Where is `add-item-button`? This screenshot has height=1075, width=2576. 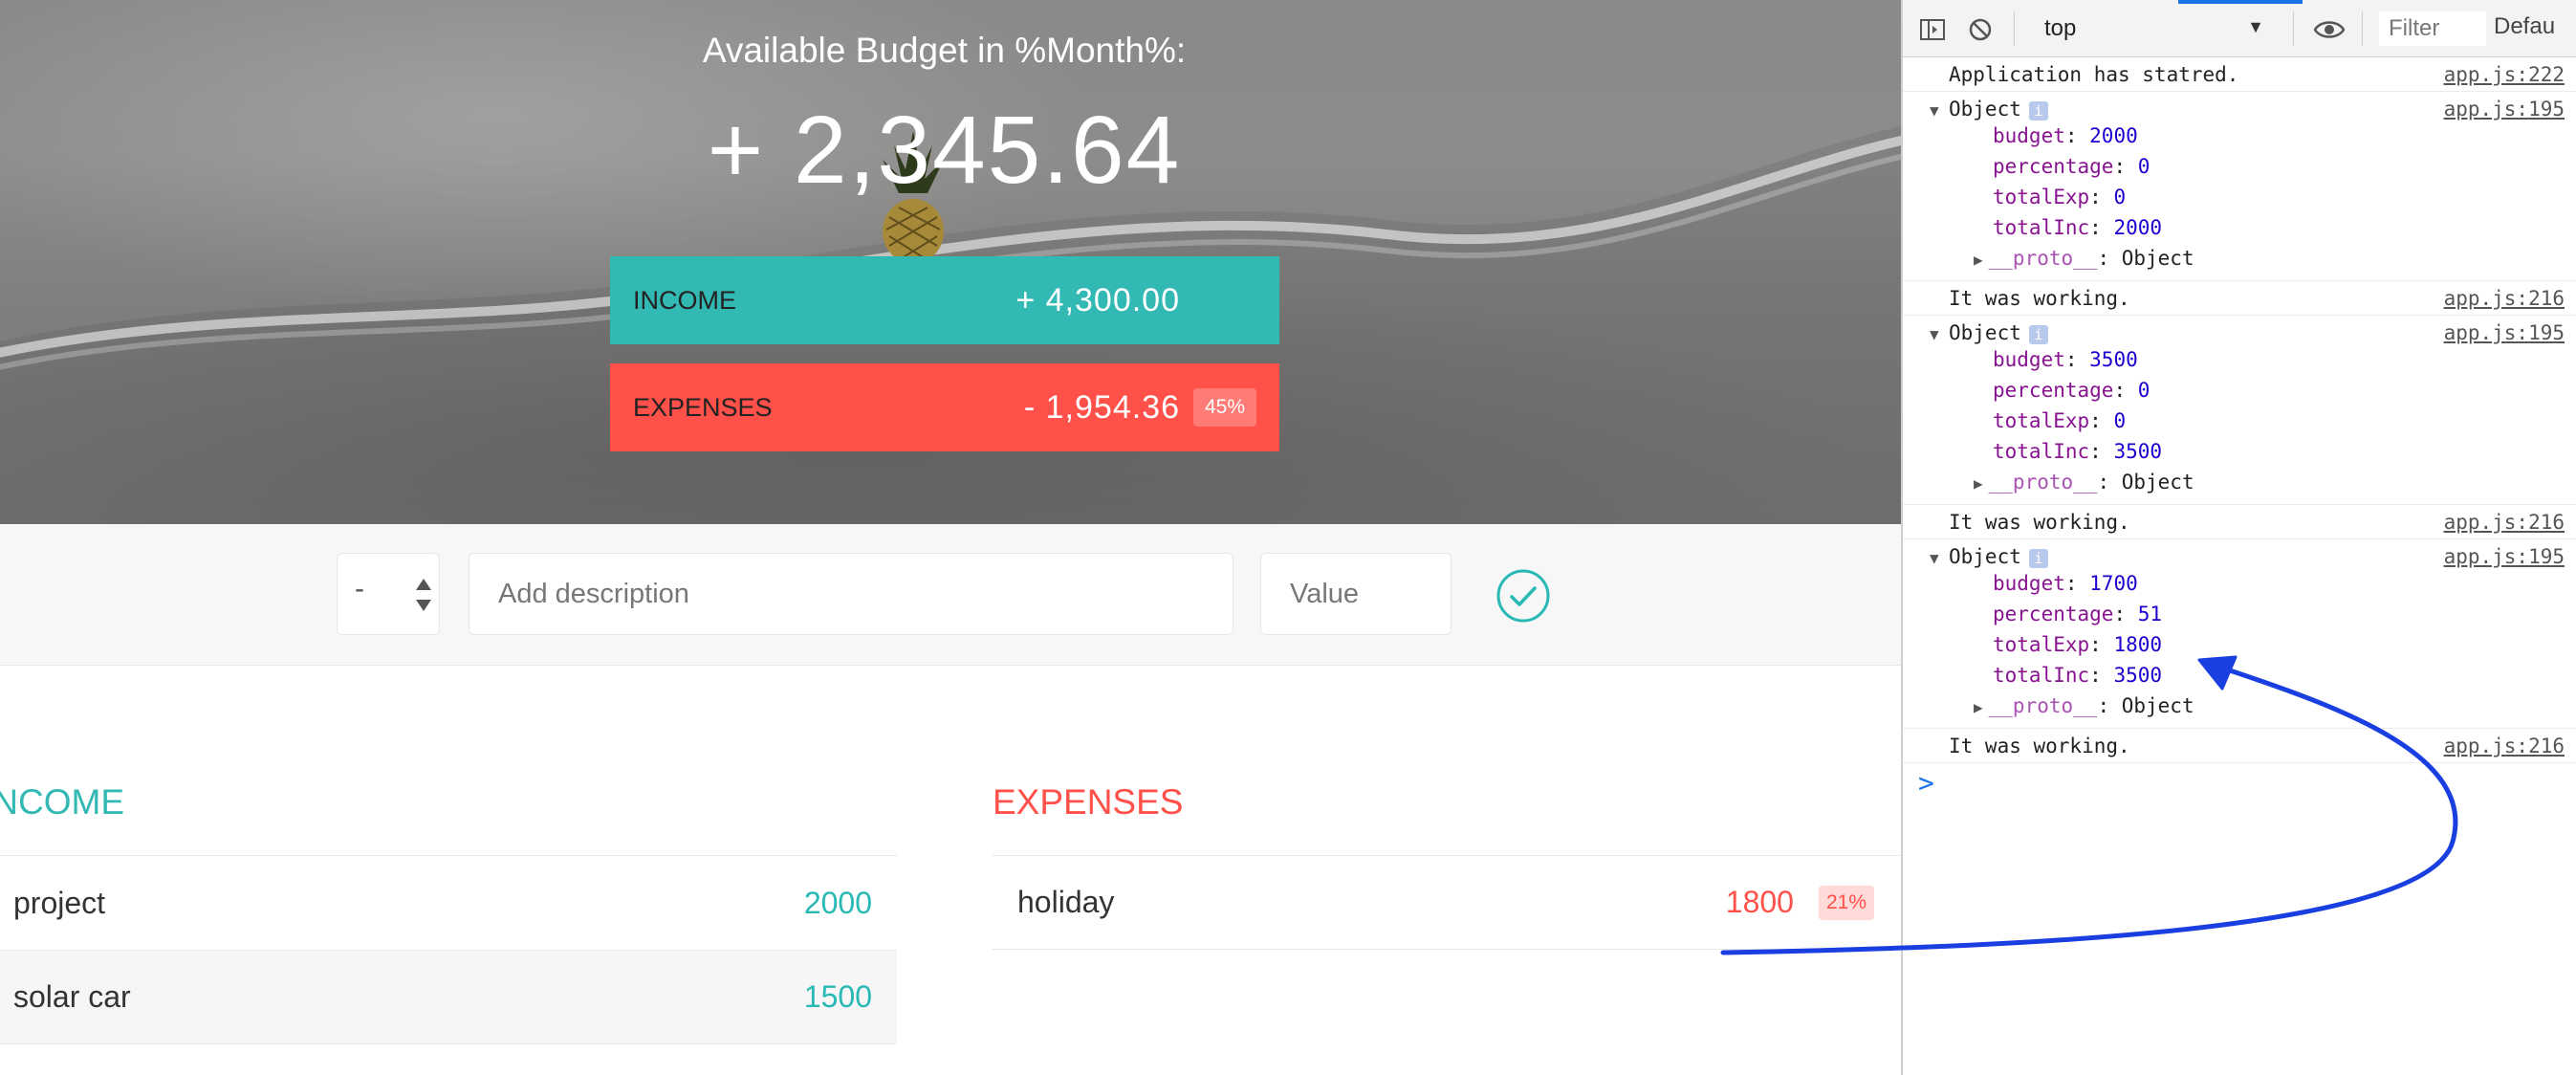
add-item-button is located at coordinates (1523, 596).